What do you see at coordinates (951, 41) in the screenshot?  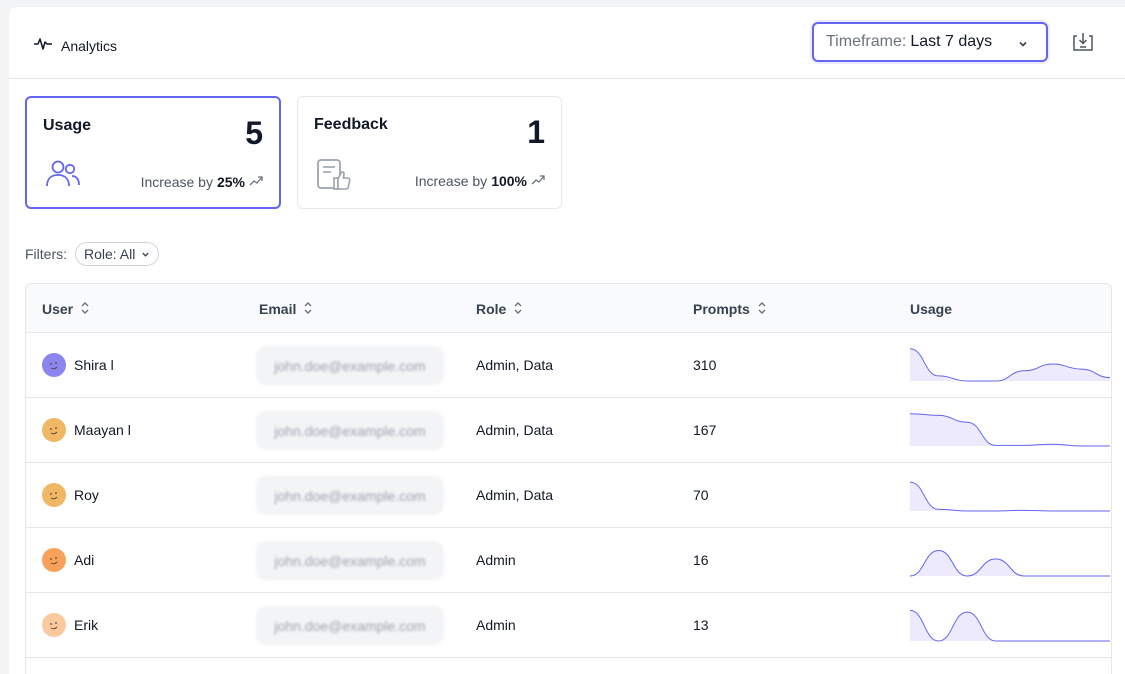 I see `timeframe-value: Last 7 days` at bounding box center [951, 41].